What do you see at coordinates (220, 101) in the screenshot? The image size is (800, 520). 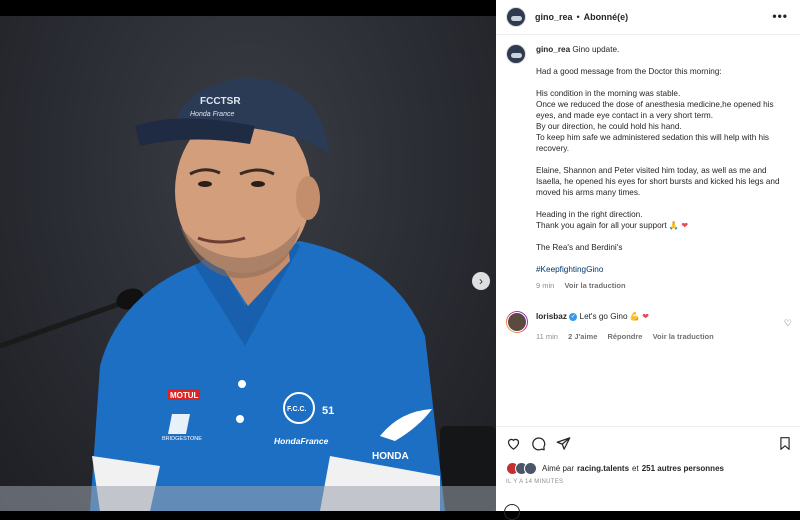 I see `cap-text-top: FCCTSR` at bounding box center [220, 101].